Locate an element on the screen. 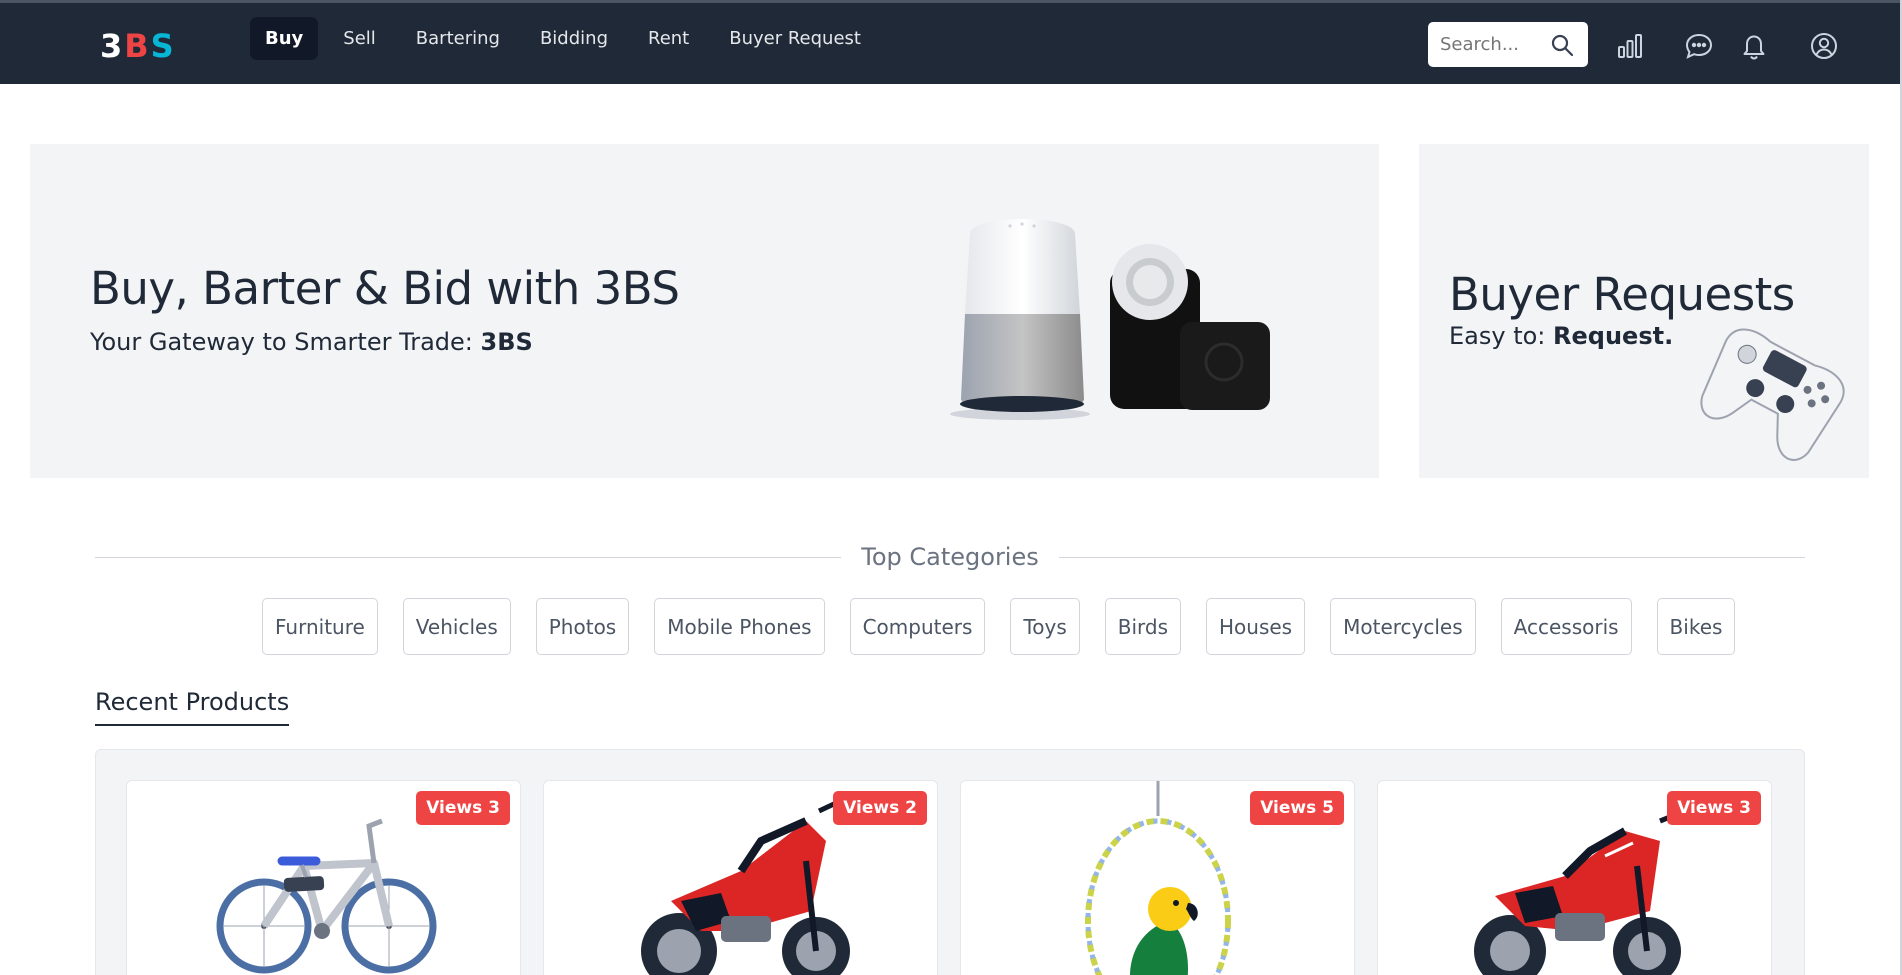 Image resolution: width=1902 pixels, height=975 pixels. nav-buy: Buy is located at coordinates (284, 38).